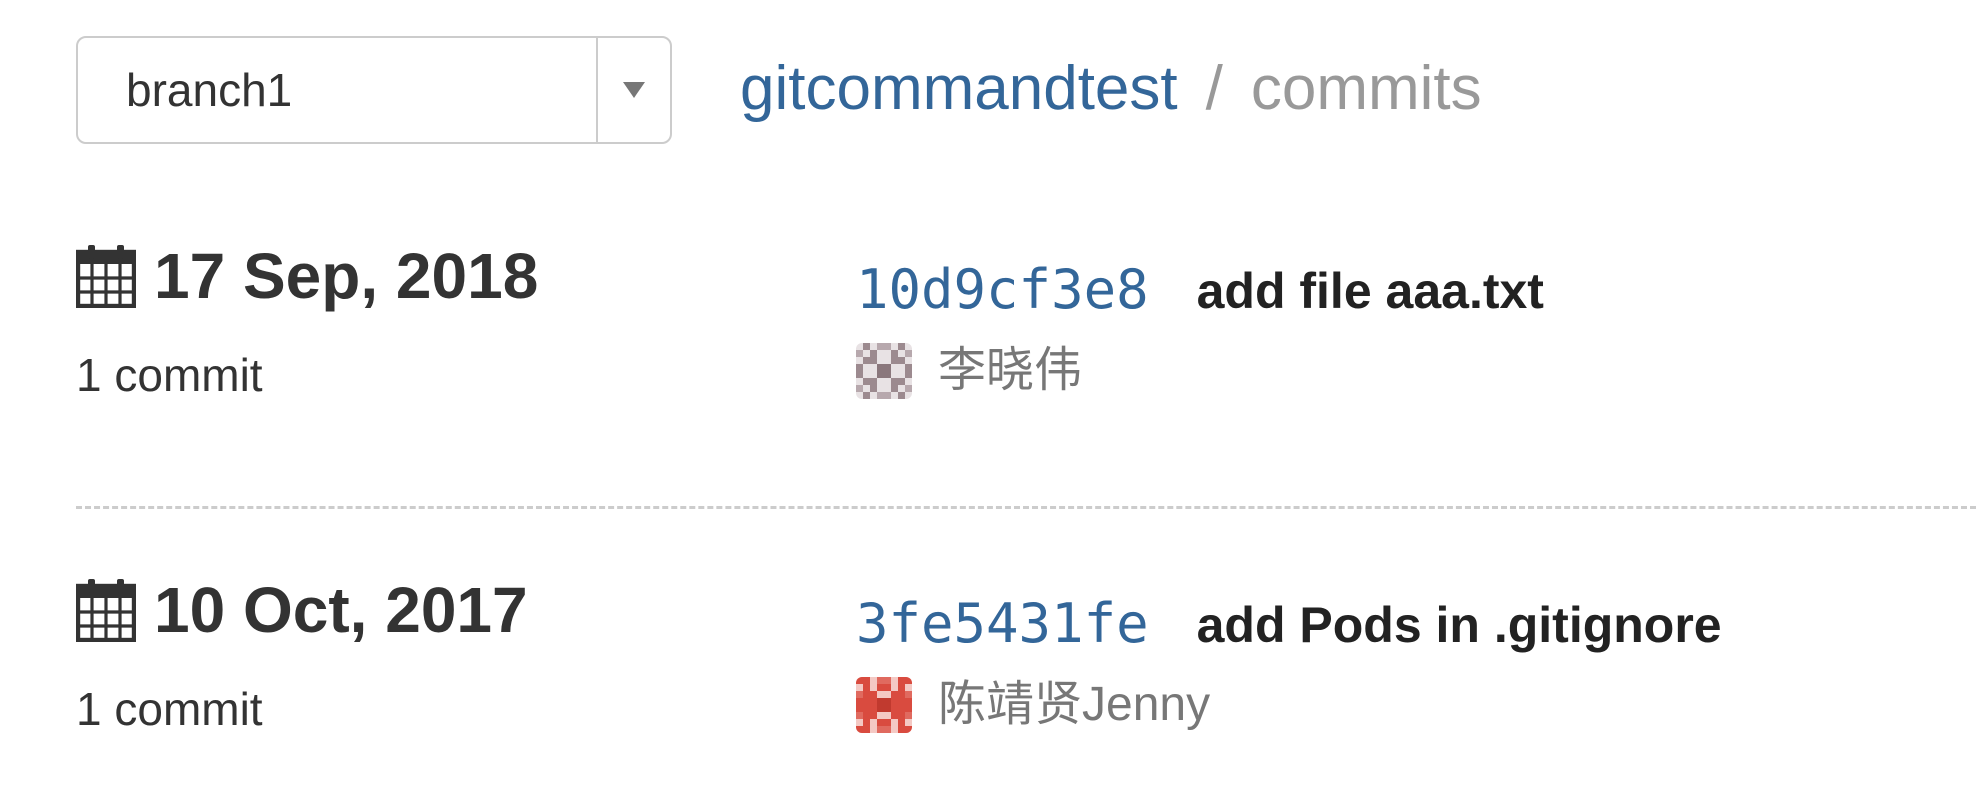  Describe the element at coordinates (1370, 291) in the screenshot. I see `commit-message-link: add file aaa.txt` at that location.